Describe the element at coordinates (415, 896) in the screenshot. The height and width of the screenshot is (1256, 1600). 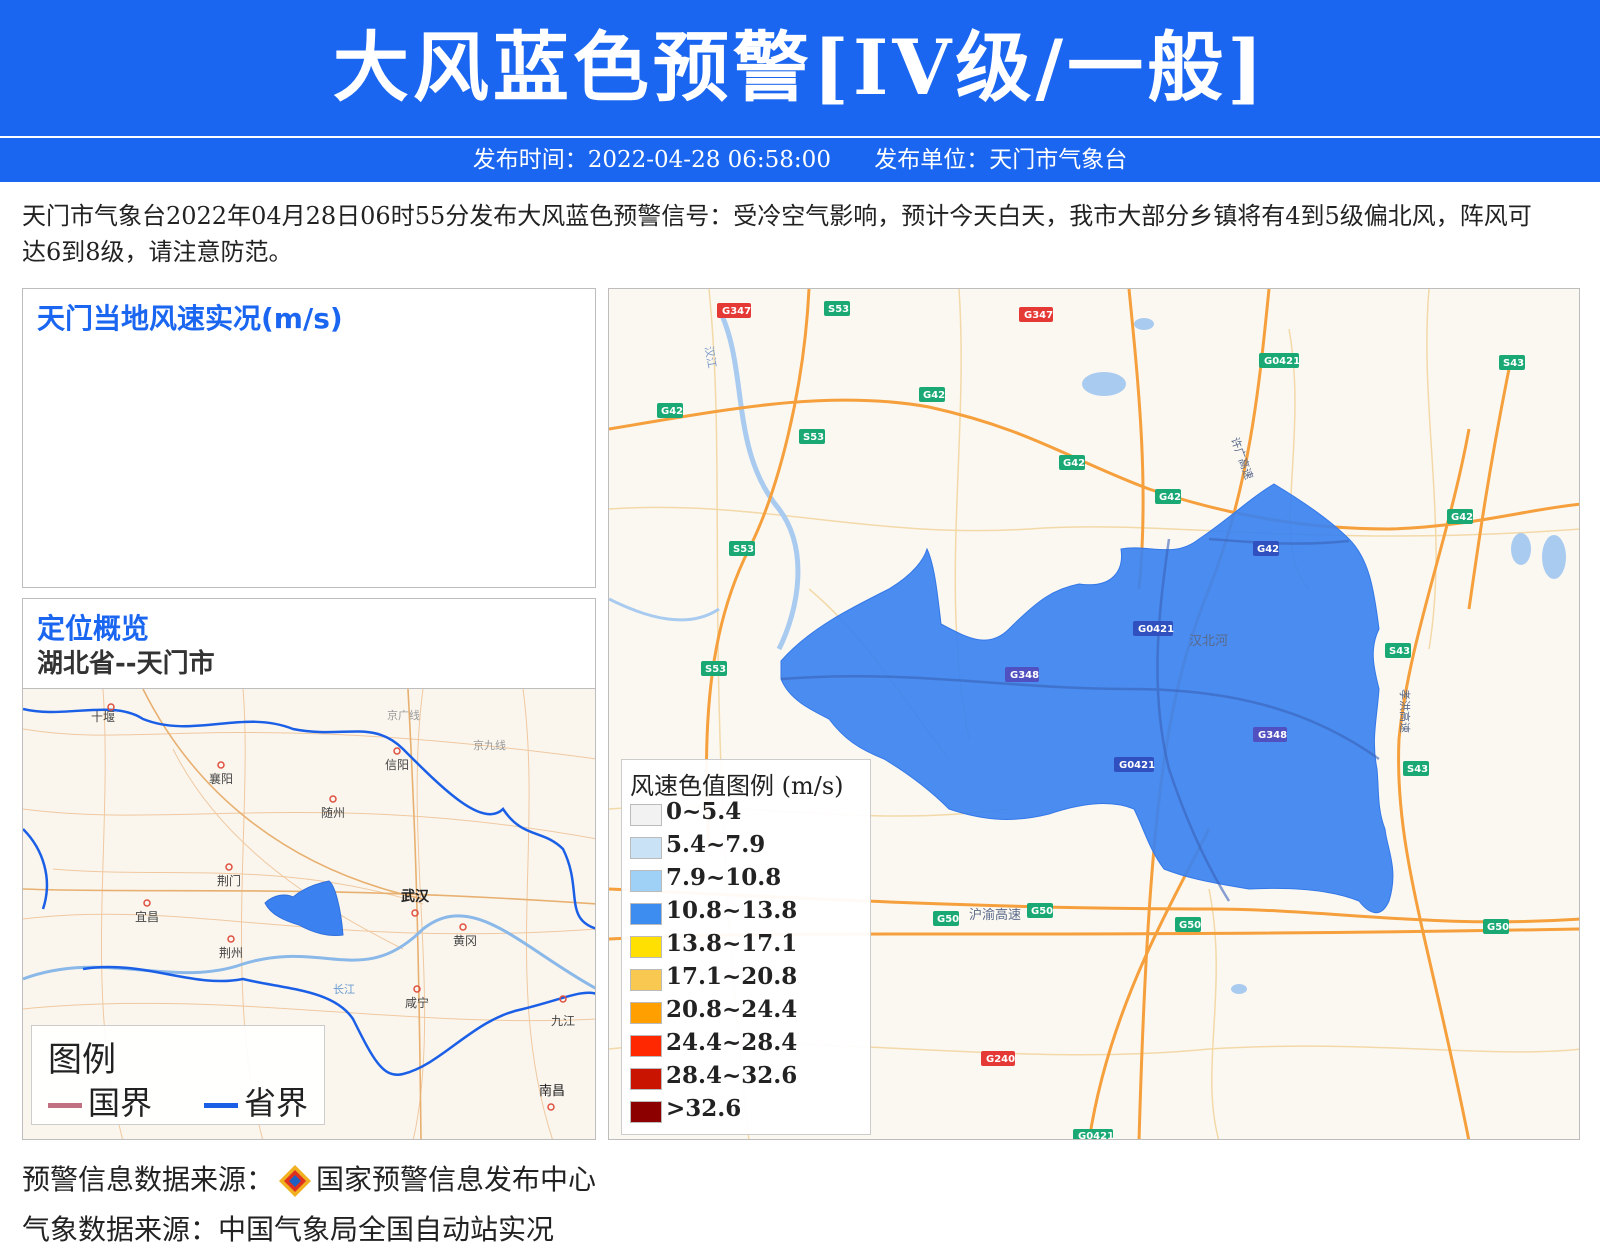
I see `city-label: 武汉` at that location.